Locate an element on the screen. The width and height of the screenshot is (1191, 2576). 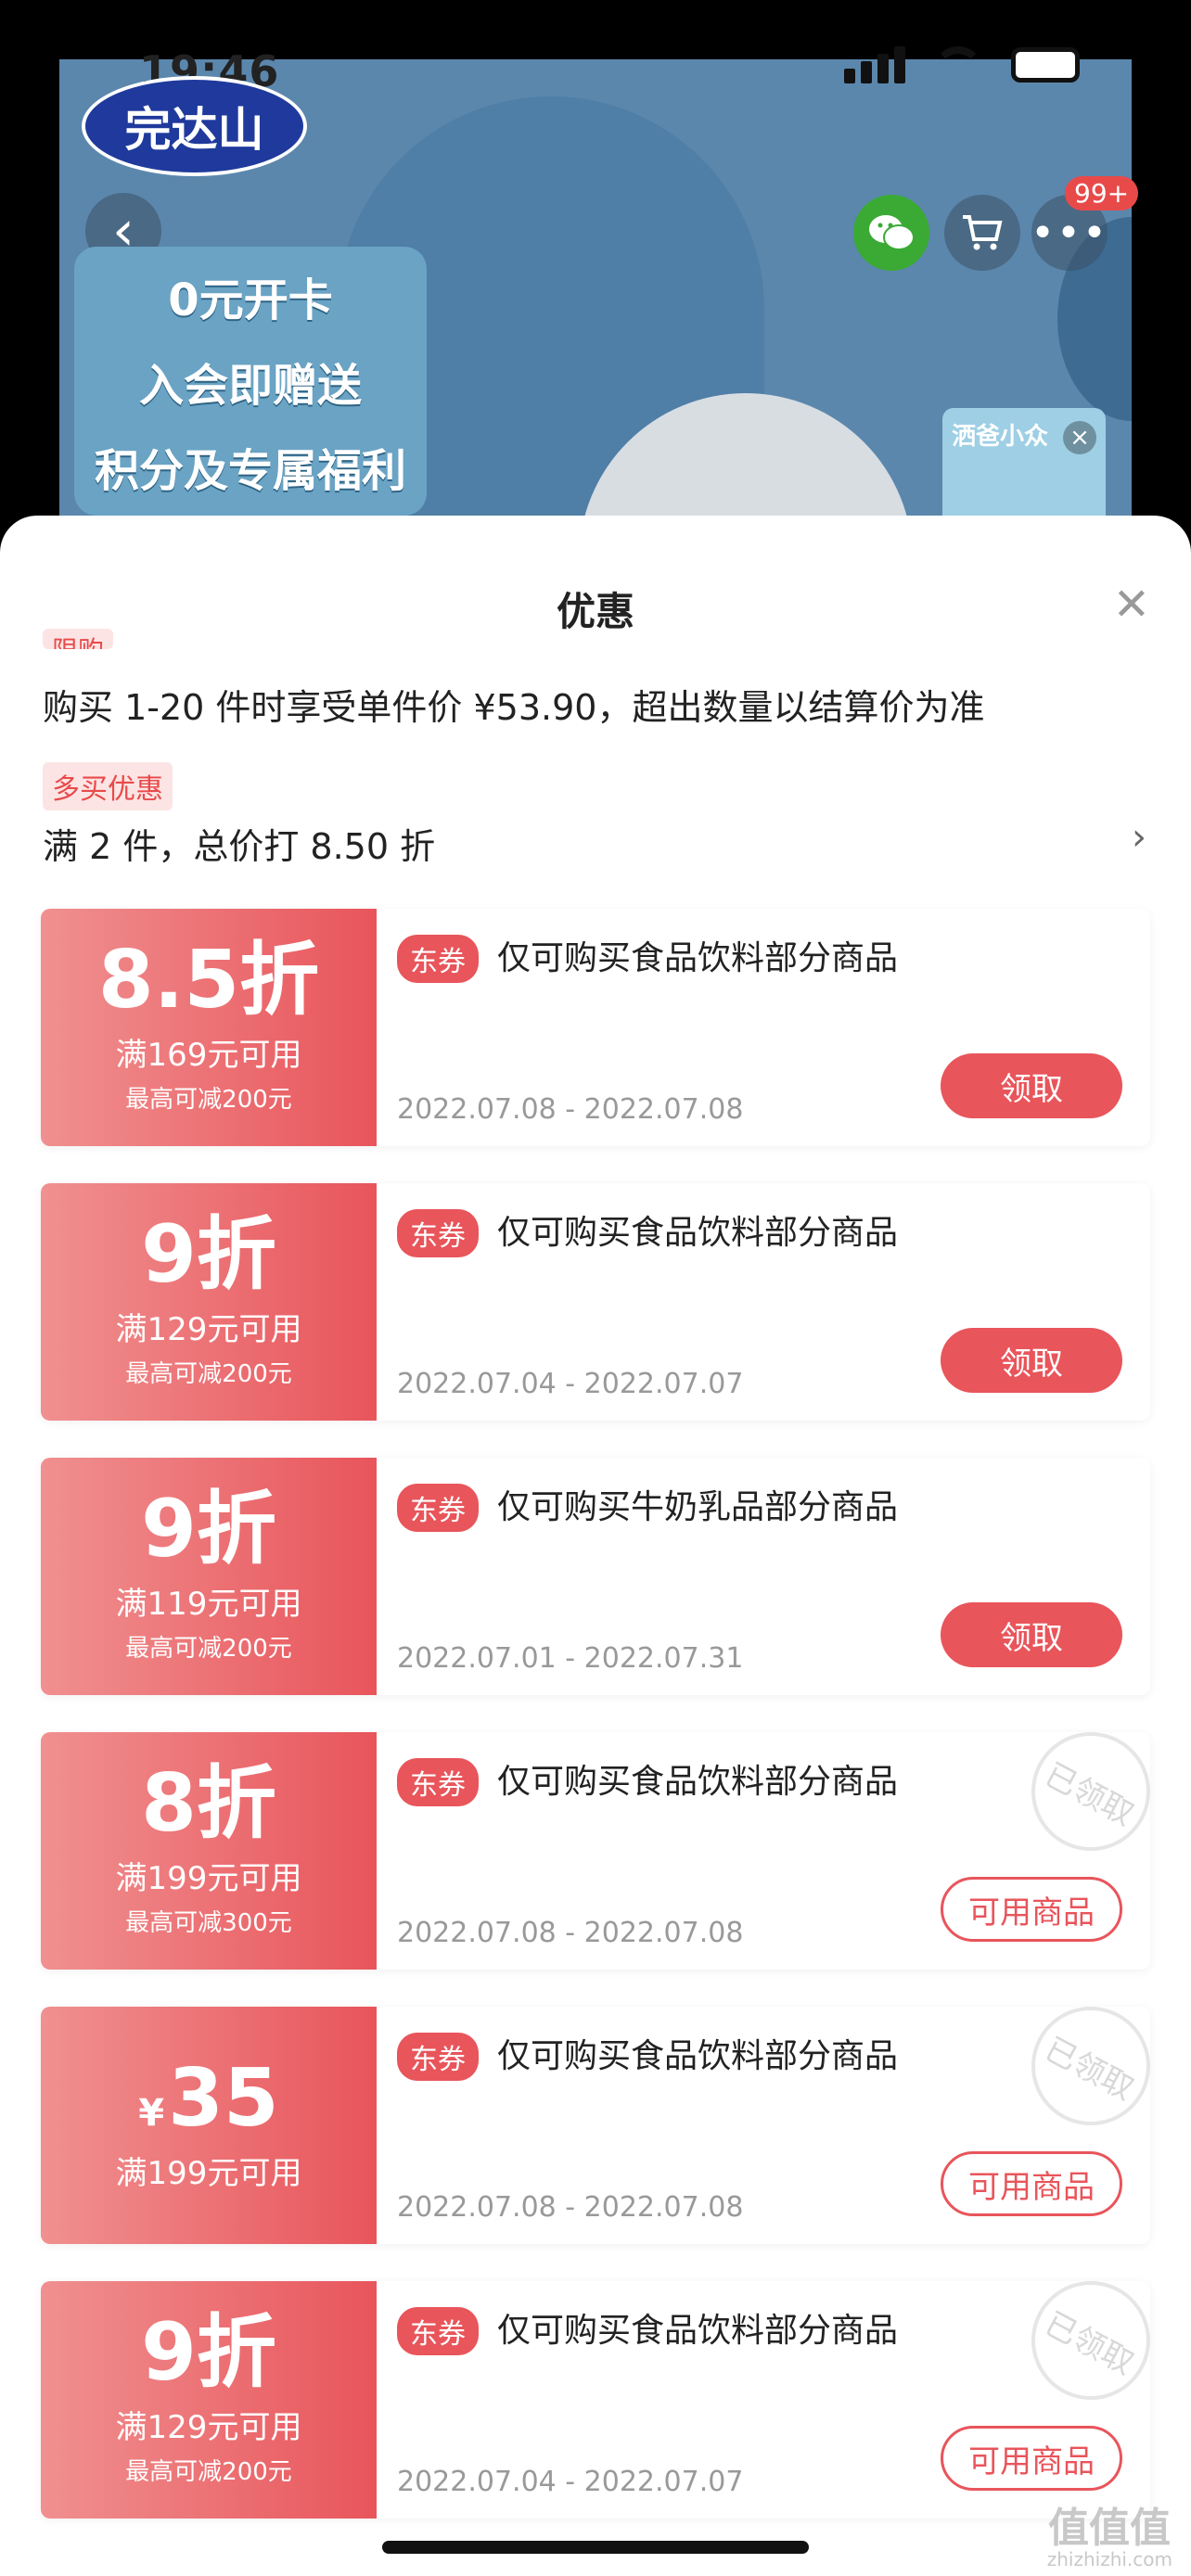
more-dots-icon: ••• is located at coordinates (1069, 233).